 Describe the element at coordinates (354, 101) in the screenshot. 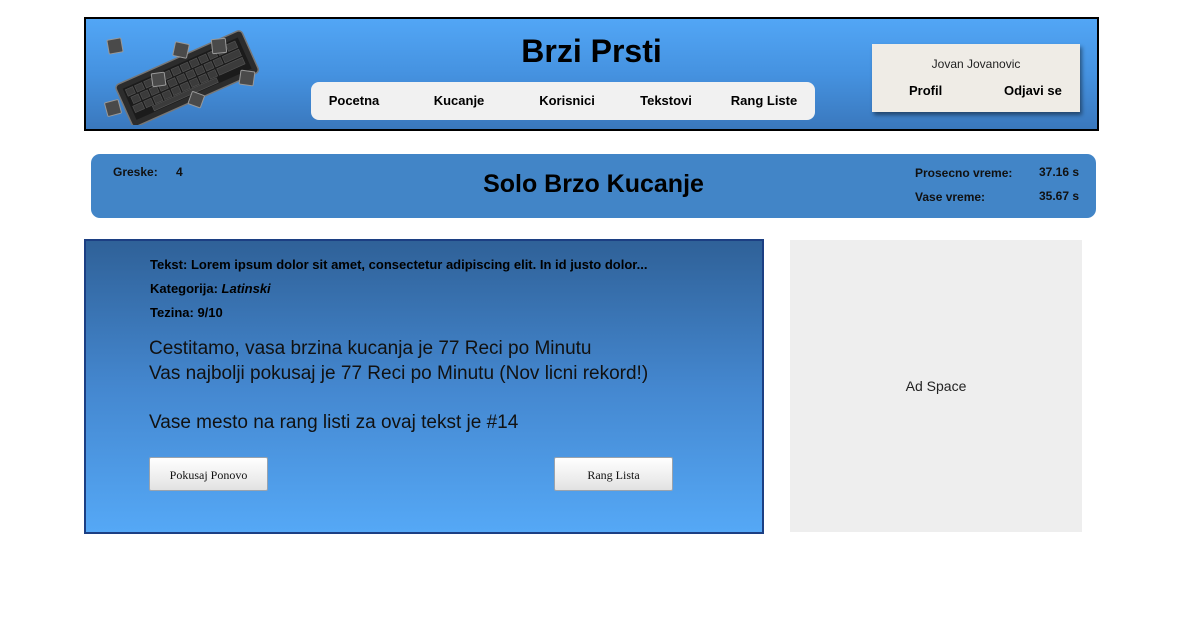

I see `nav-item-pocetna: Pocetna` at that location.